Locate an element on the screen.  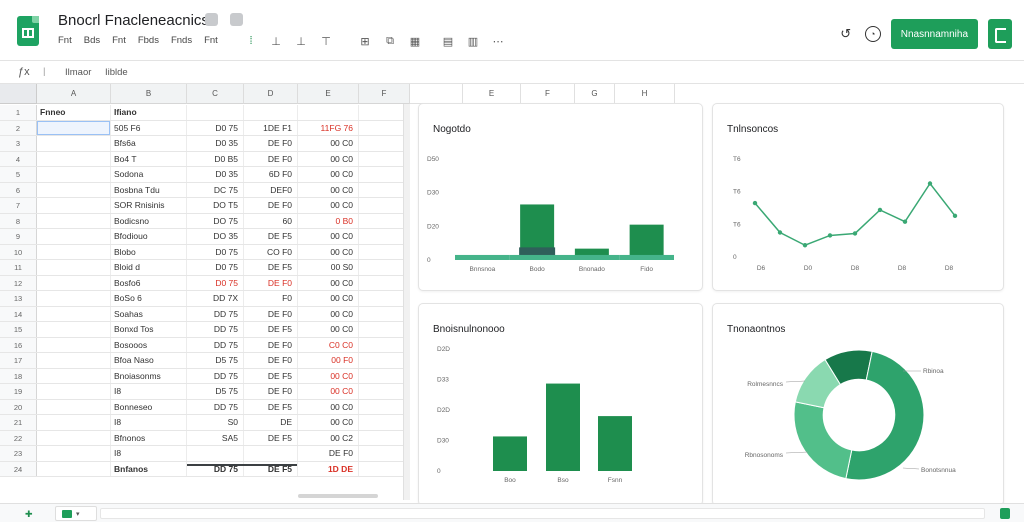
row-number: 3 is located at coordinates (18, 143).